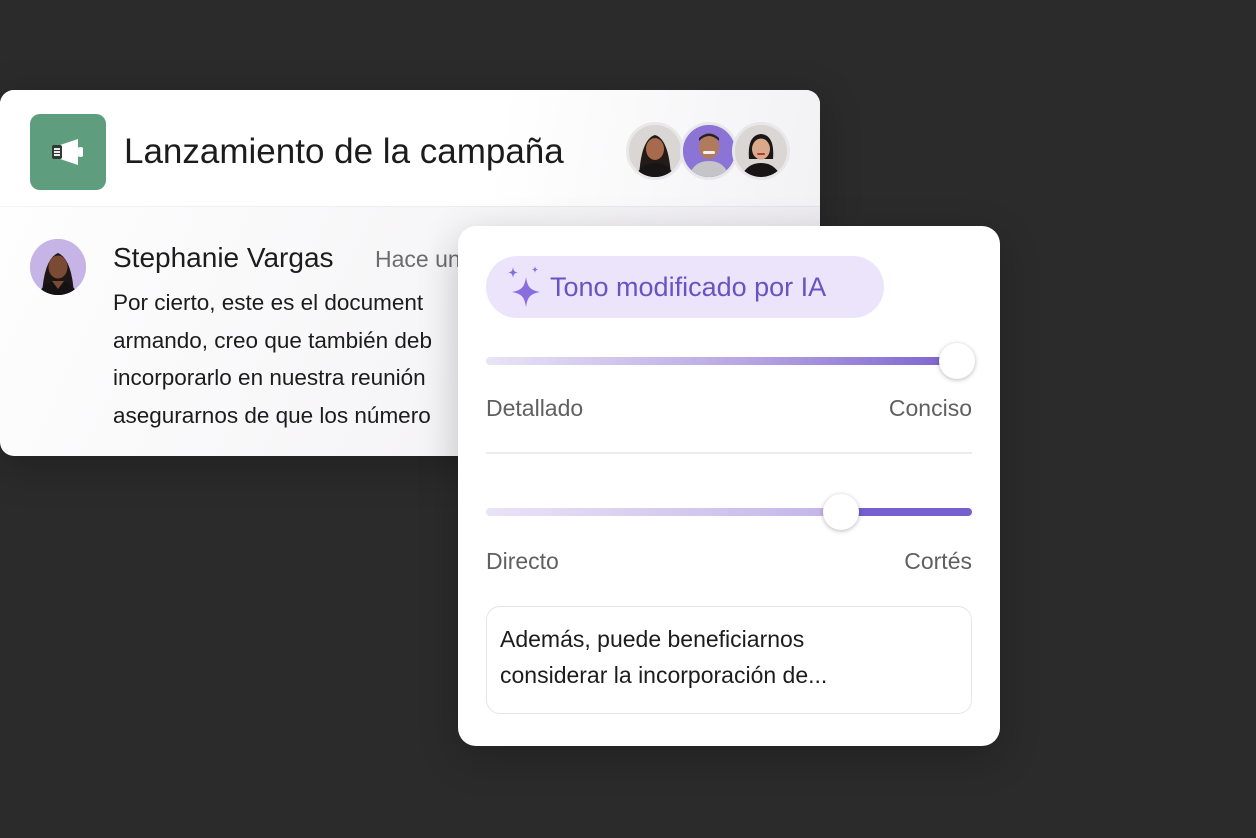 This screenshot has width=1256, height=838. Describe the element at coordinates (930, 408) in the screenshot. I see `slider-right-label: Conciso` at that location.